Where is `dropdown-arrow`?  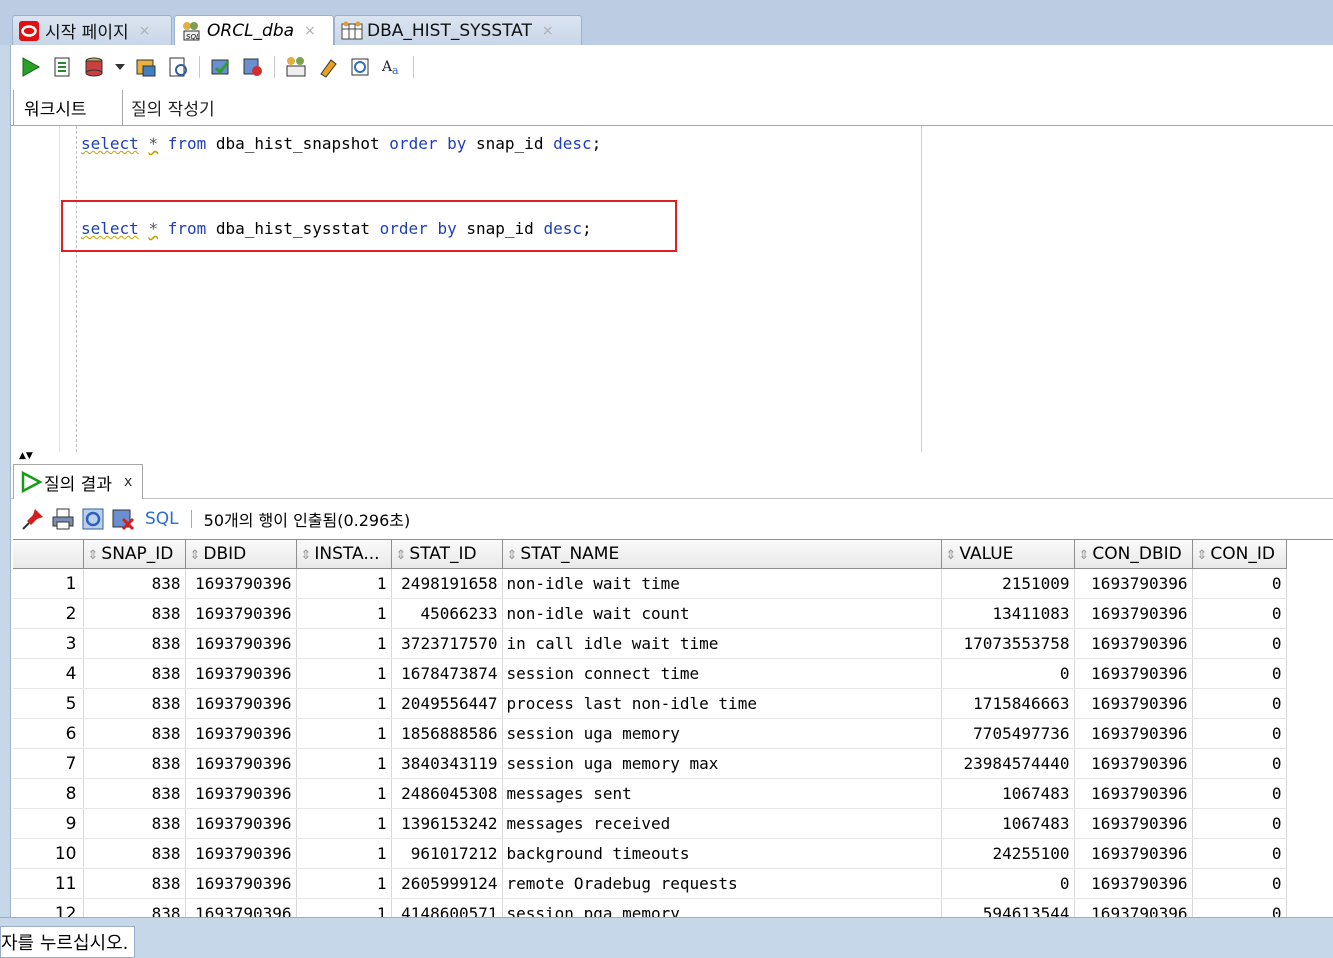
dropdown-arrow is located at coordinates (120, 67).